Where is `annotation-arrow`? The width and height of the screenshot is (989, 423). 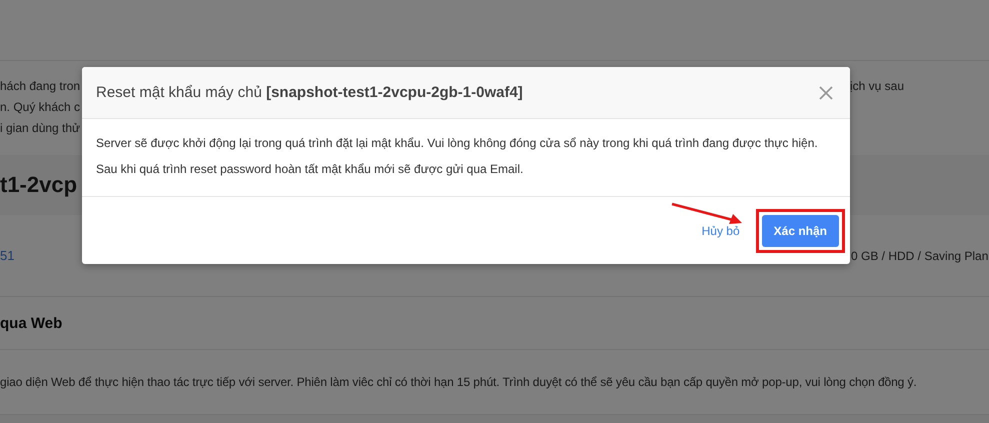 annotation-arrow is located at coordinates (707, 214).